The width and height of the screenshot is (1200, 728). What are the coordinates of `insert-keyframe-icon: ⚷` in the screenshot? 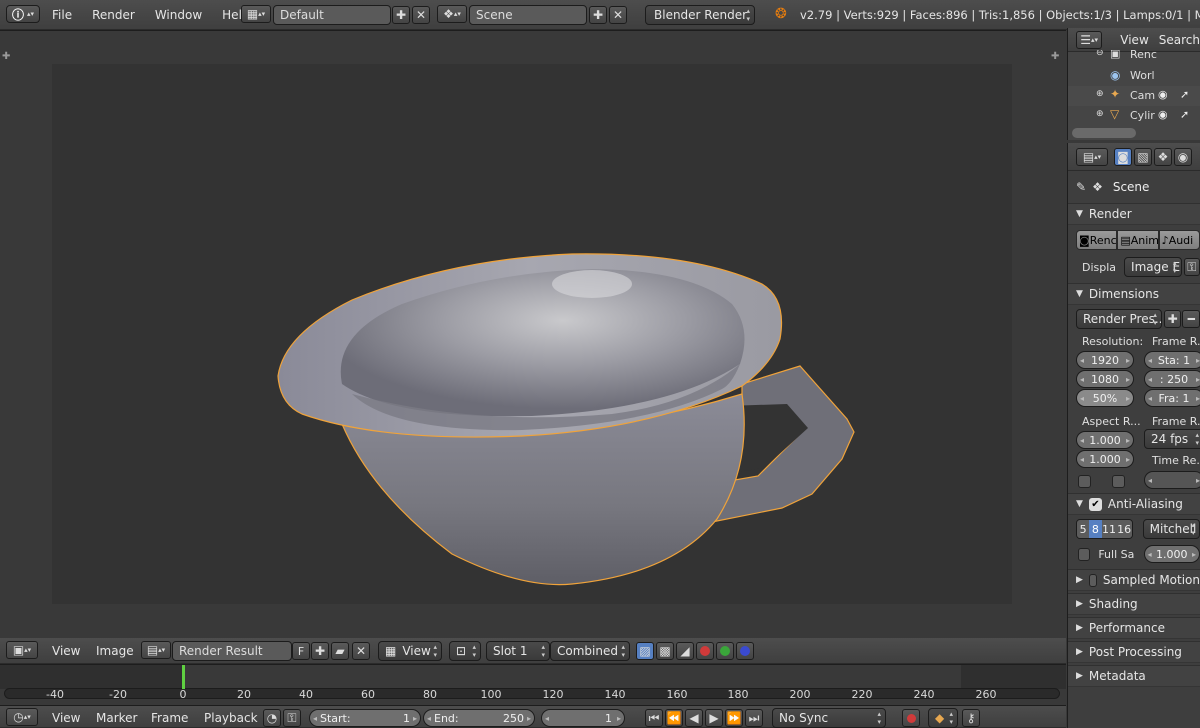 It's located at (971, 718).